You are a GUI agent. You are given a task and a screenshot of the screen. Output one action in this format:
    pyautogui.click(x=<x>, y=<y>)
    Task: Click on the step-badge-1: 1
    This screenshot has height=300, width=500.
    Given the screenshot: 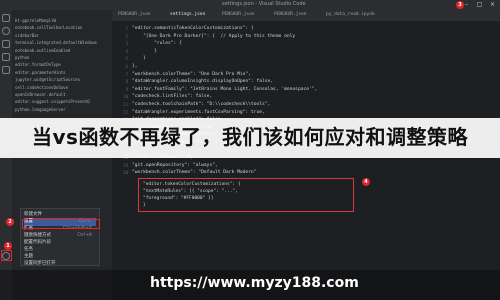 What is the action you would take?
    pyautogui.click(x=8, y=246)
    